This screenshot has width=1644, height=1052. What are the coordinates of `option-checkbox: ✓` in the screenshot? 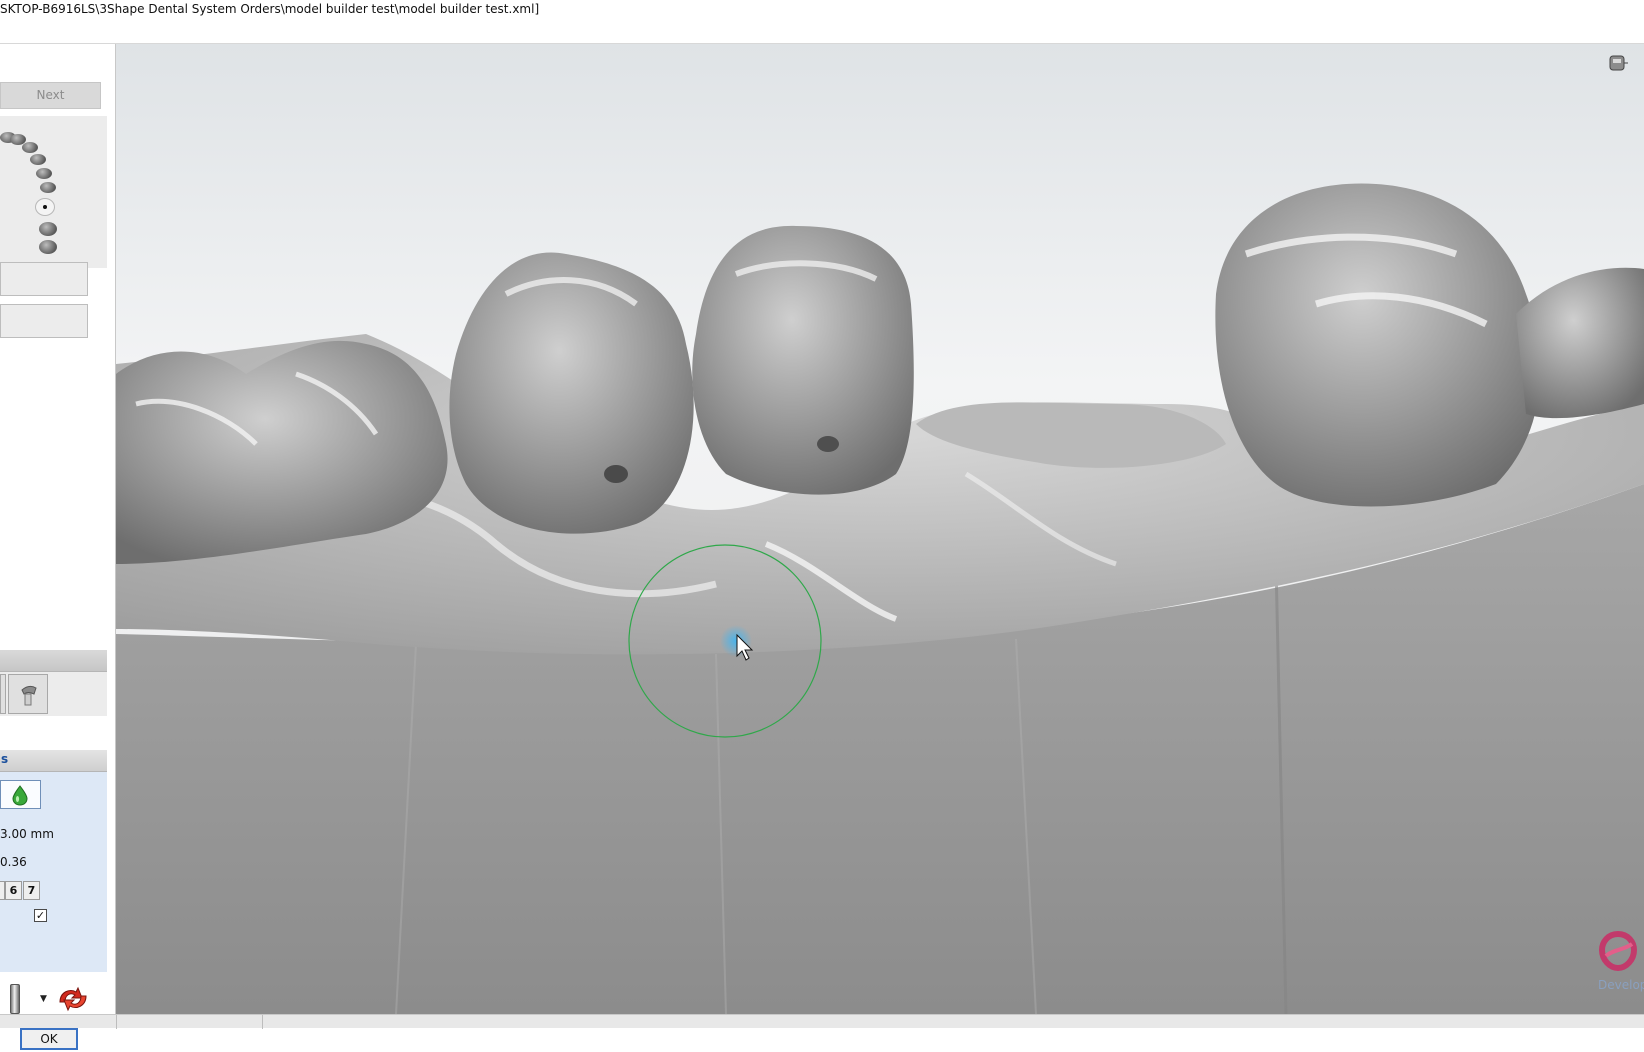 It's located at (40, 915).